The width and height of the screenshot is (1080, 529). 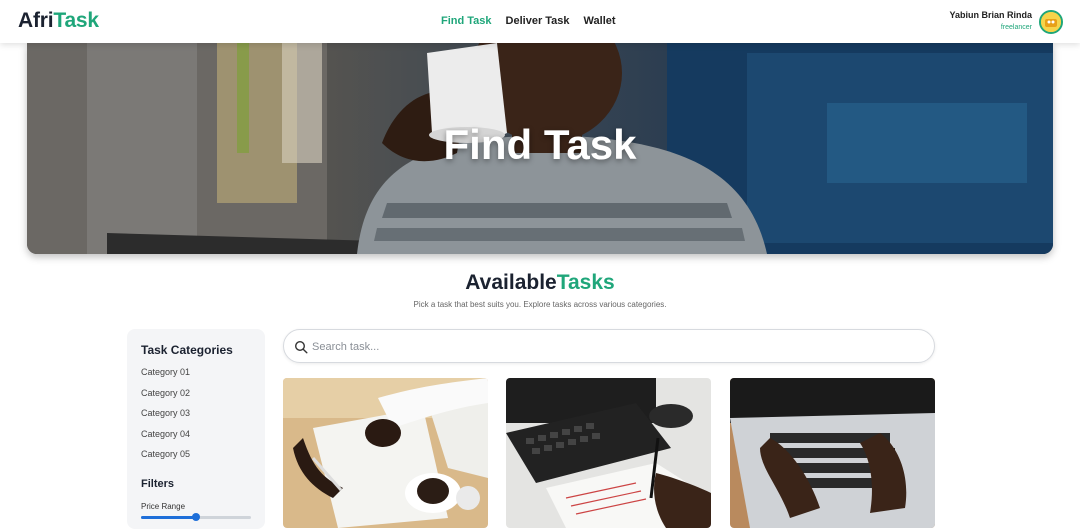 What do you see at coordinates (612, 347) in the screenshot?
I see `search-input` at bounding box center [612, 347].